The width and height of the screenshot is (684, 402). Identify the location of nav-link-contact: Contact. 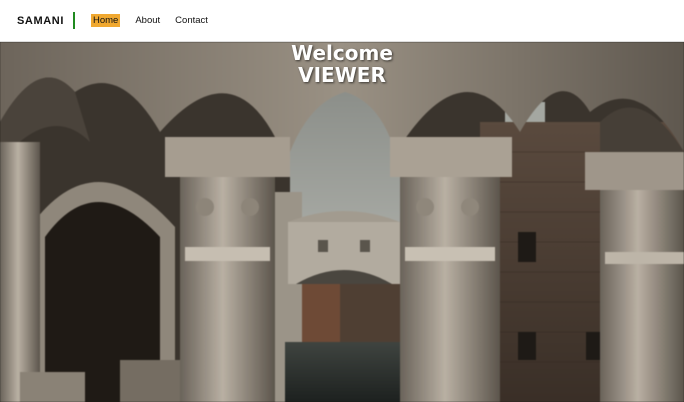
(191, 20).